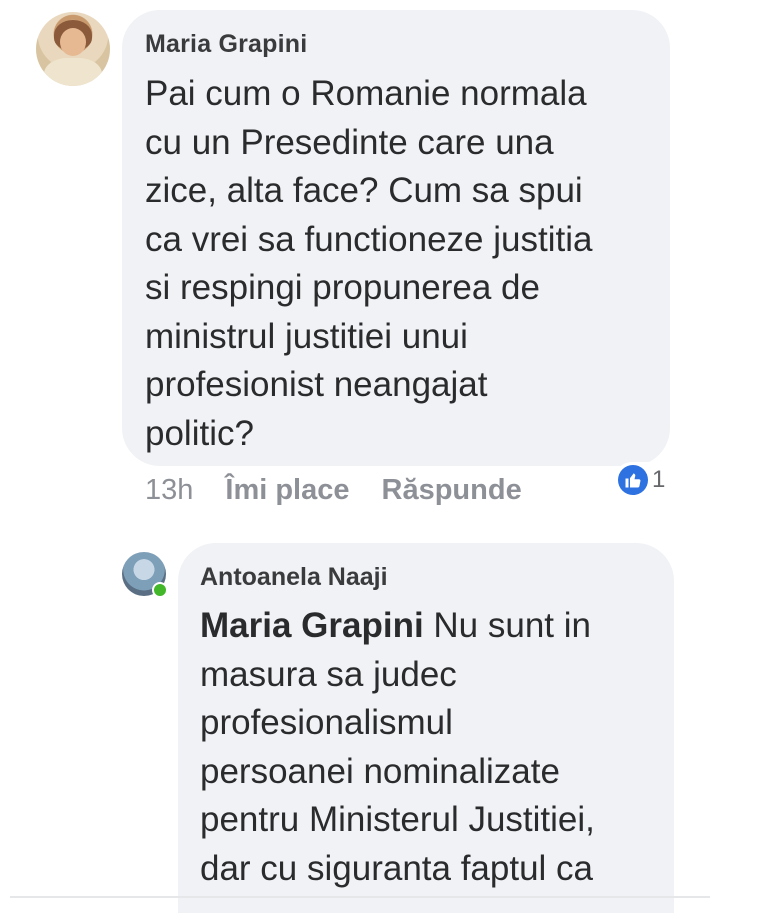 The height and width of the screenshot is (913, 768). What do you see at coordinates (349, 142) in the screenshot?
I see `comment-line: cu un Presedinte care una` at bounding box center [349, 142].